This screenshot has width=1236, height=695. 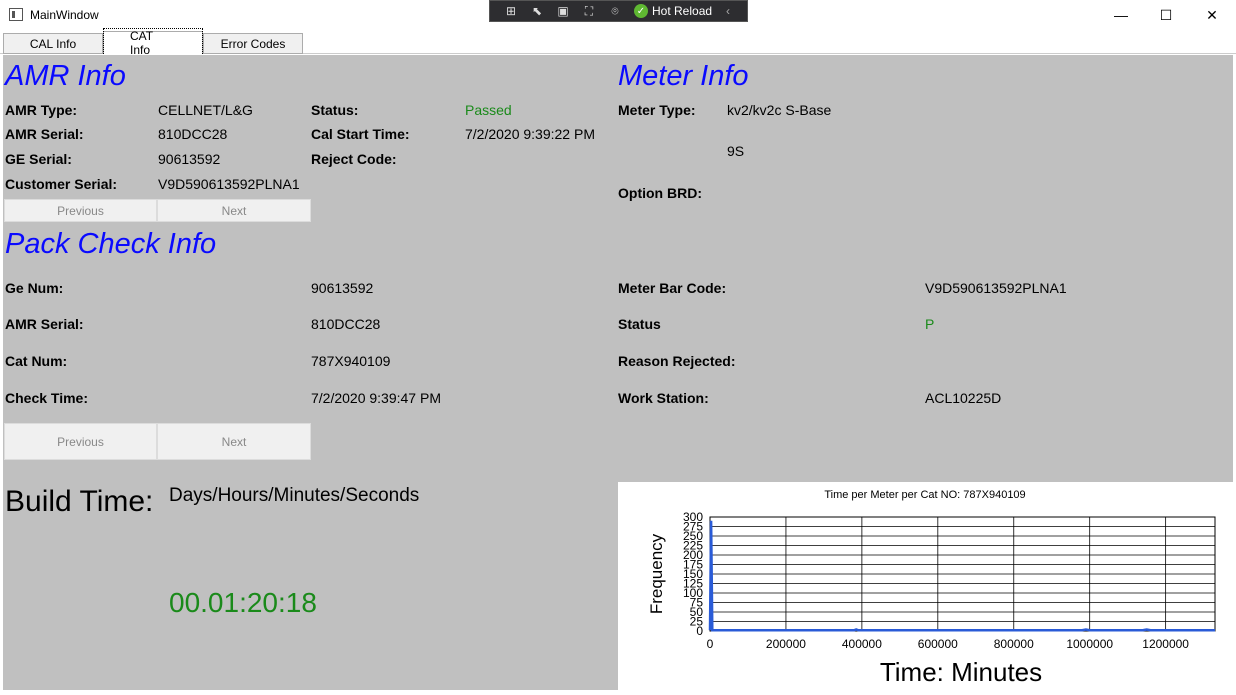 I want to click on binding-failures-icon: ⌾, so click(x=615, y=11).